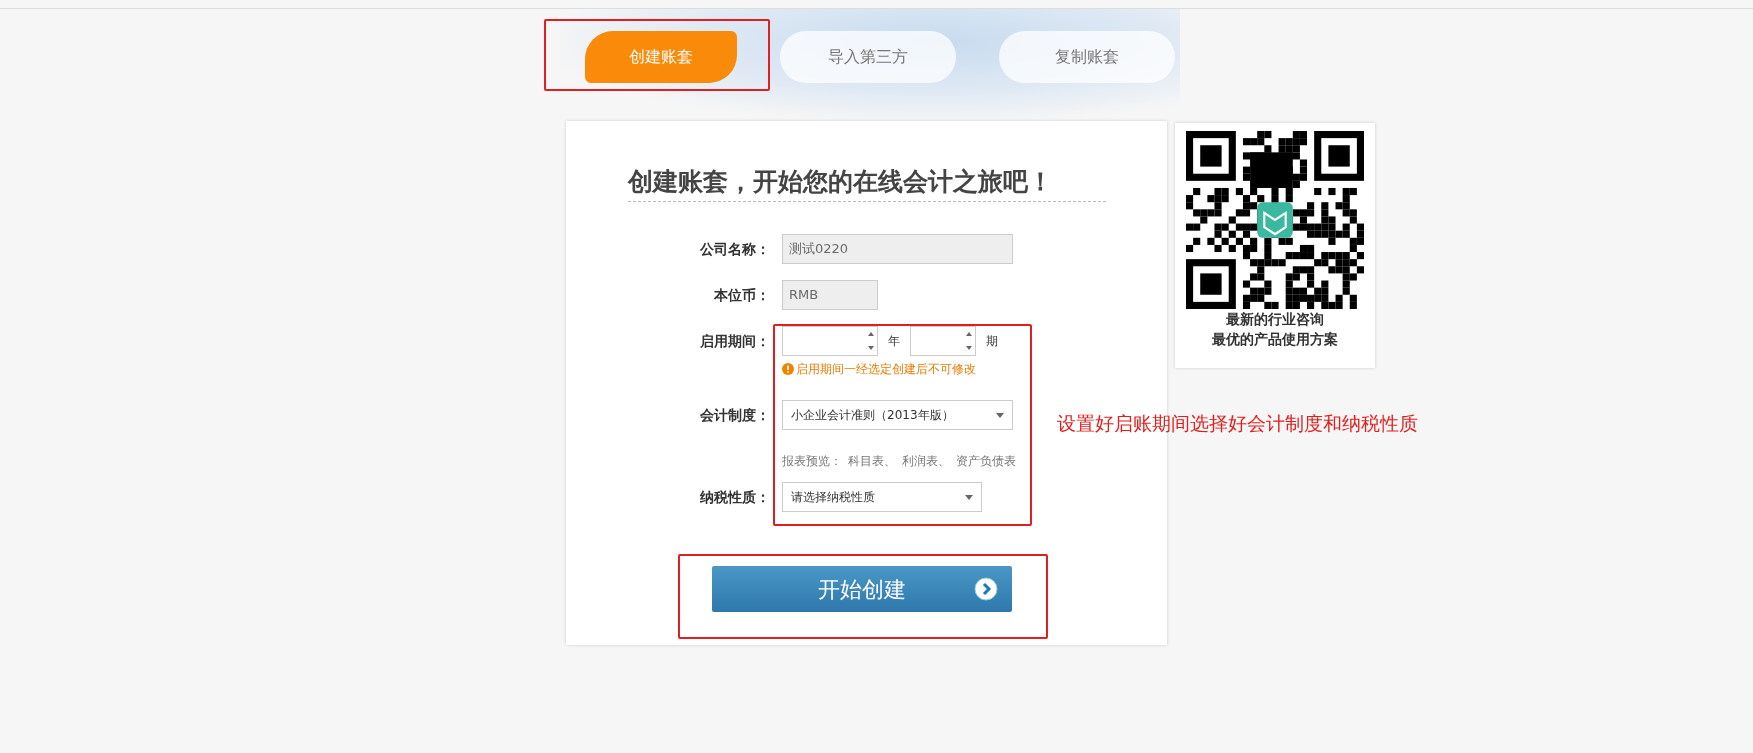  What do you see at coordinates (926, 461) in the screenshot?
I see `preview-link: 利润表、` at bounding box center [926, 461].